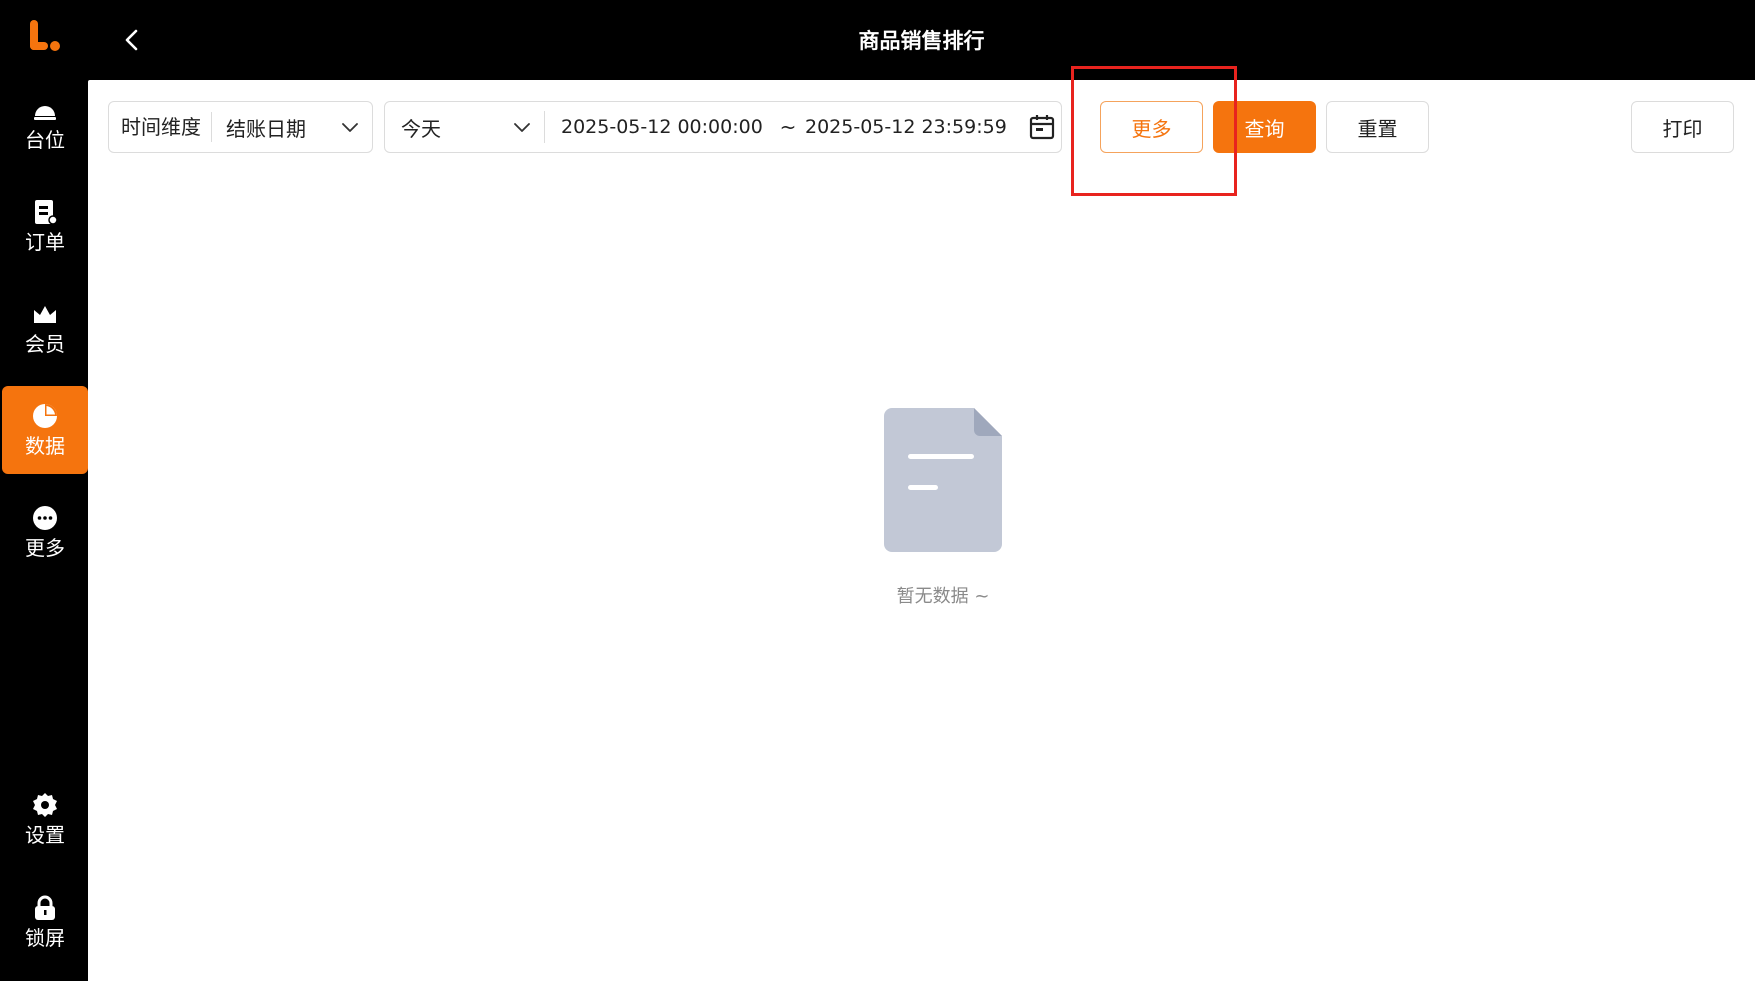 This screenshot has width=1755, height=981. What do you see at coordinates (45, 908) in the screenshot?
I see `lock-icon` at bounding box center [45, 908].